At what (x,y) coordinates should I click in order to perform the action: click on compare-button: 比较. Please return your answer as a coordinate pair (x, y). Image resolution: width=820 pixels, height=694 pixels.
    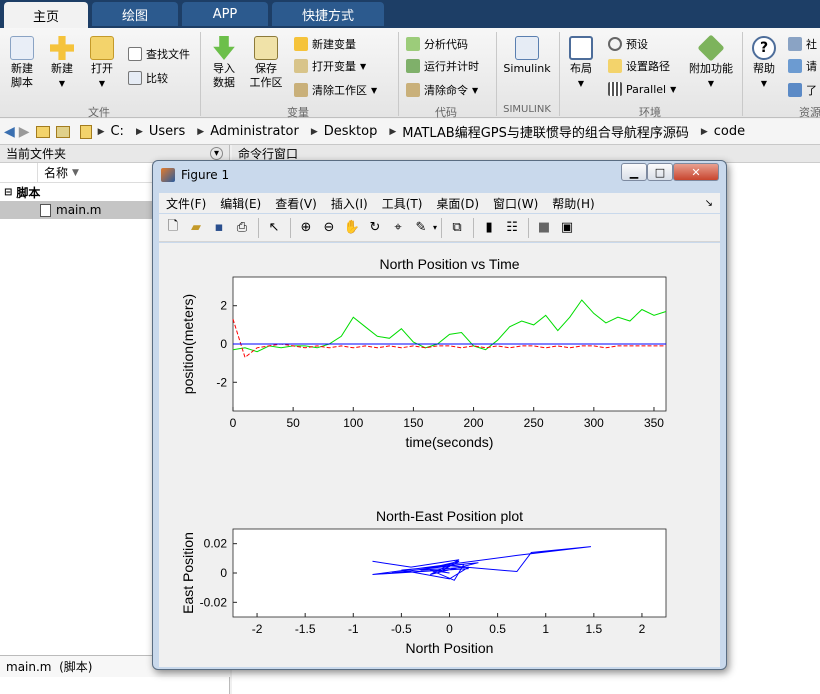
    Looking at the image, I should click on (148, 78).